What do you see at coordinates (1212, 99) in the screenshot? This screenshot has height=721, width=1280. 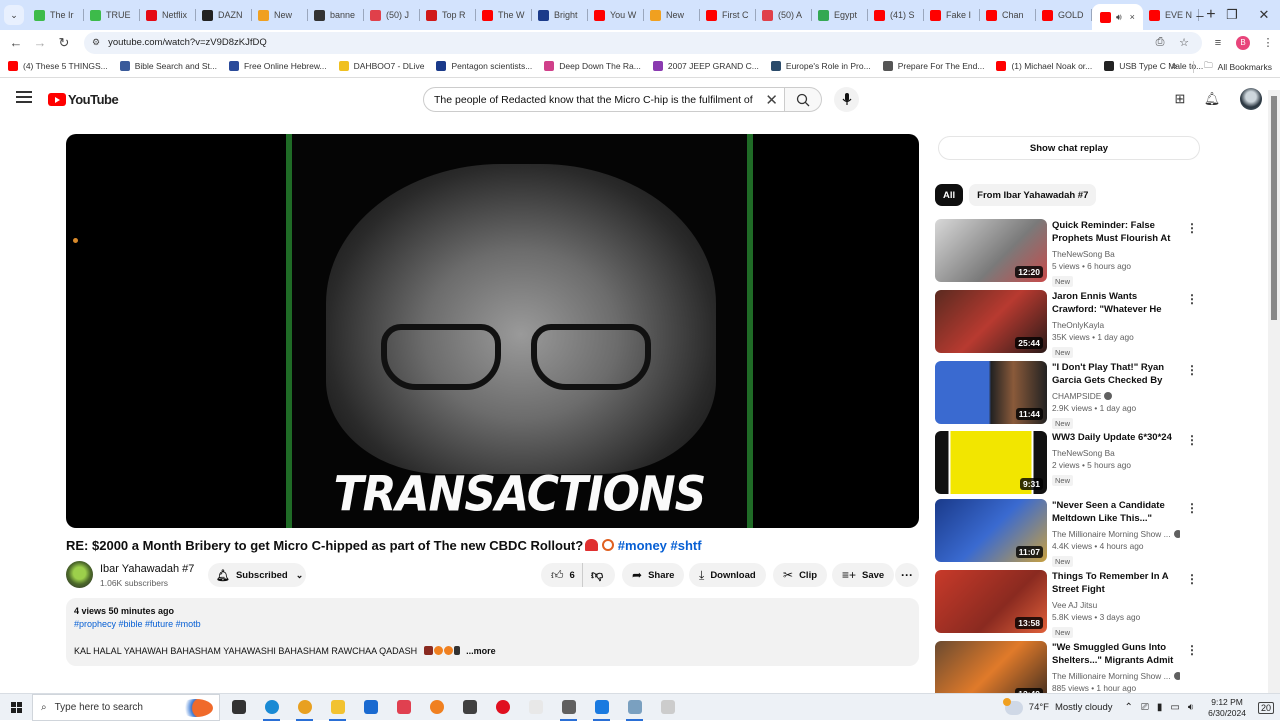 I see `notifications-bell-icon: 🔔︎` at bounding box center [1212, 99].